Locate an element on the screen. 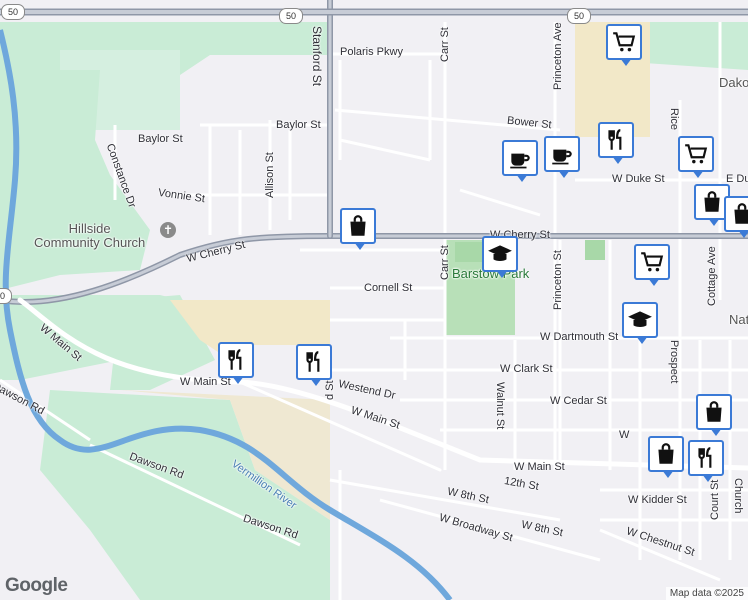 This screenshot has width=748, height=600. street-label: Court St is located at coordinates (715, 499).